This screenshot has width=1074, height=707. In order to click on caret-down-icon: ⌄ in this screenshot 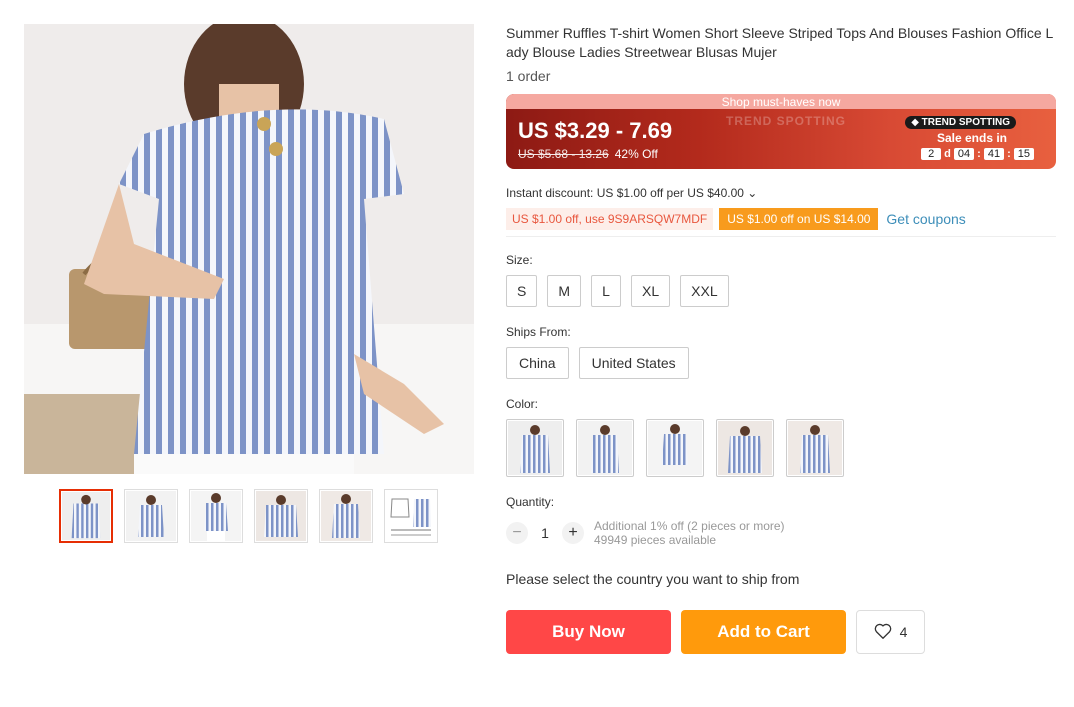, I will do `click(752, 193)`.